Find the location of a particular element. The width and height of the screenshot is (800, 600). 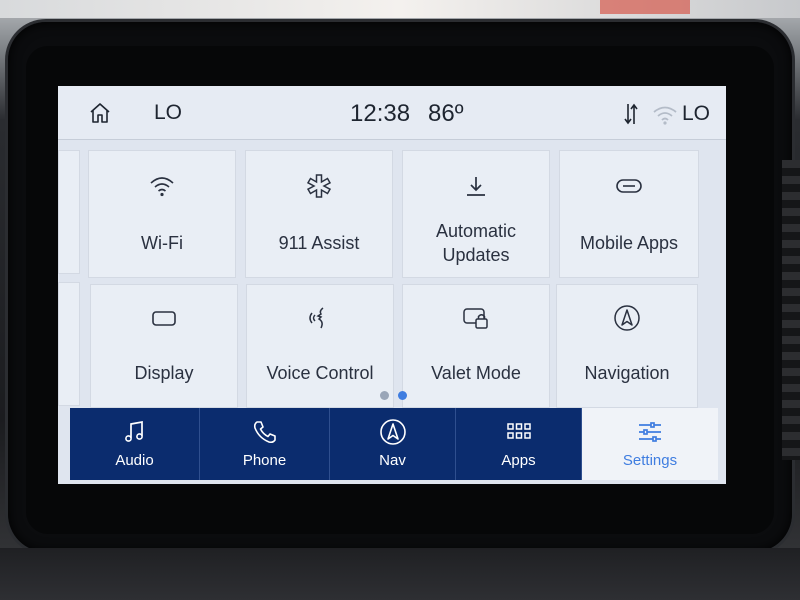

tile-automatic-updates: Automatic Updates is located at coordinates (476, 214).